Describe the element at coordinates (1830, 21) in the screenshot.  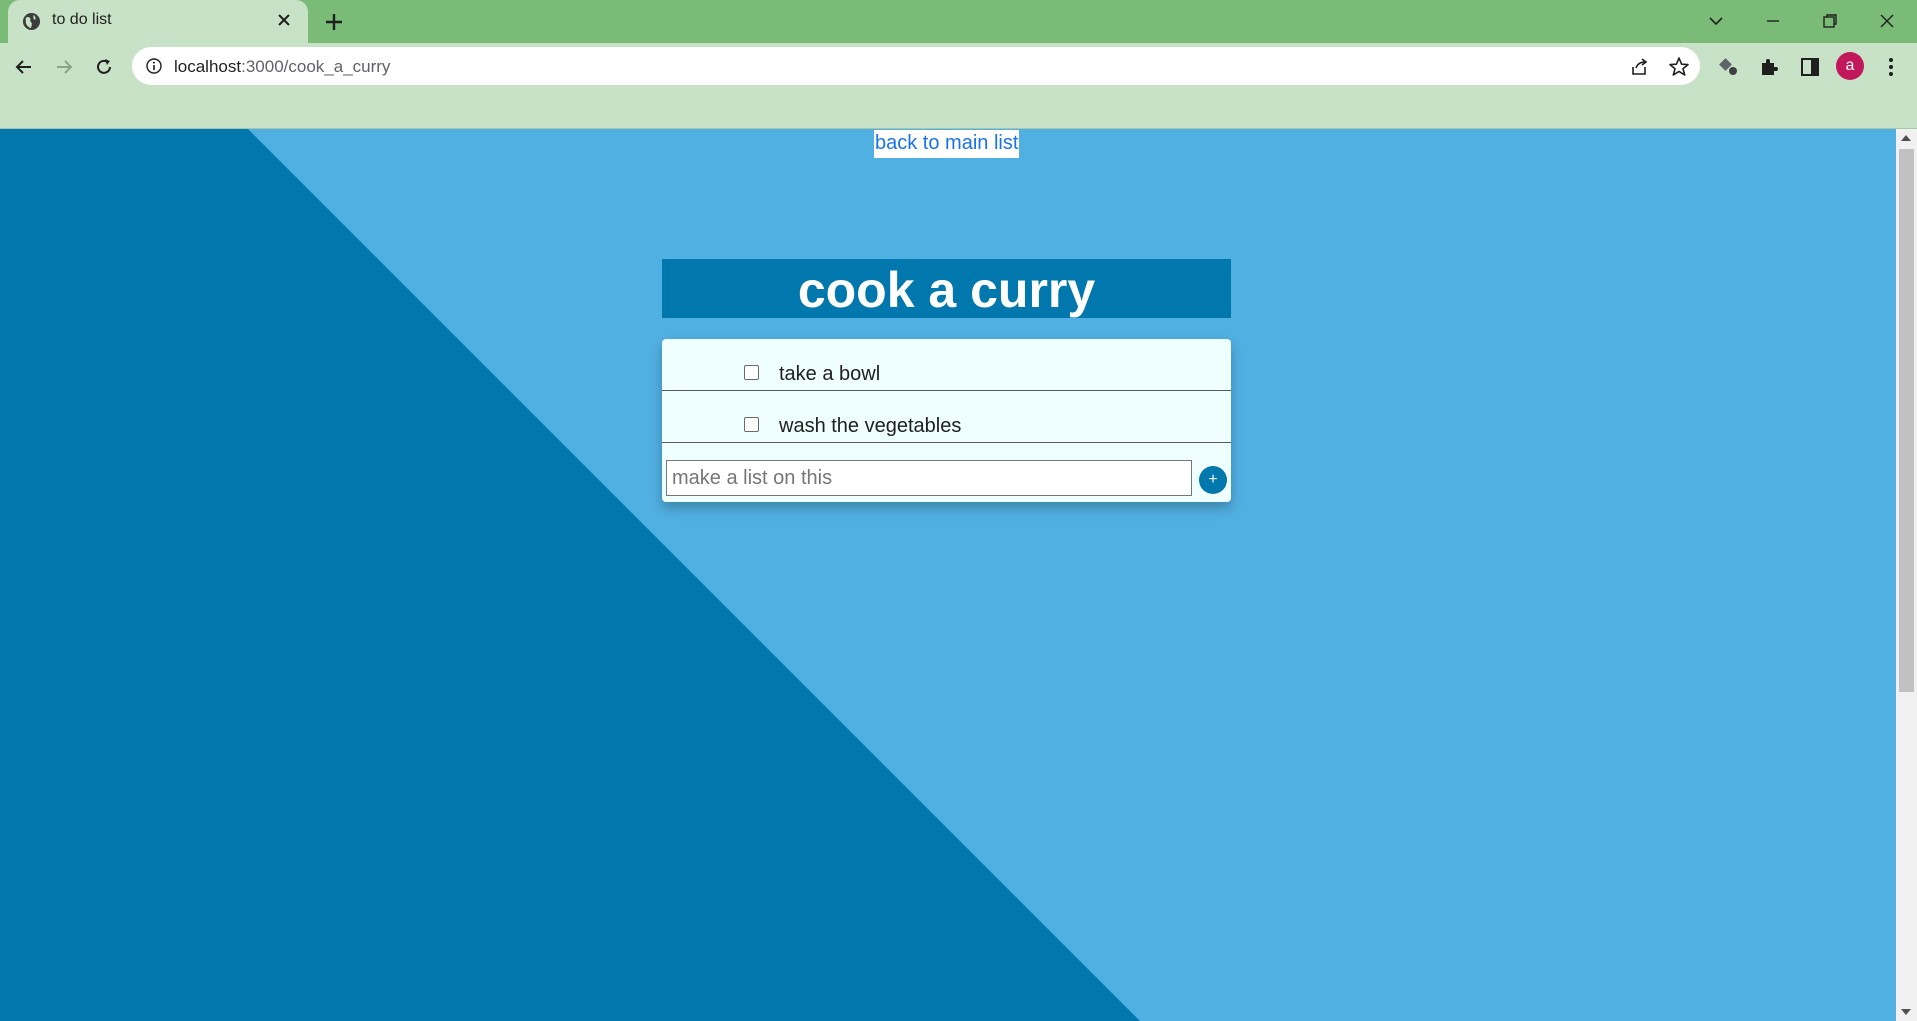
I see `restore-icon` at that location.